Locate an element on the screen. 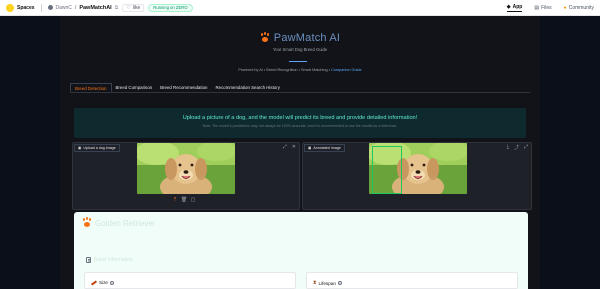 This screenshot has width=600, height=289. tab-breed-detection: Breed Detection is located at coordinates (91, 87).